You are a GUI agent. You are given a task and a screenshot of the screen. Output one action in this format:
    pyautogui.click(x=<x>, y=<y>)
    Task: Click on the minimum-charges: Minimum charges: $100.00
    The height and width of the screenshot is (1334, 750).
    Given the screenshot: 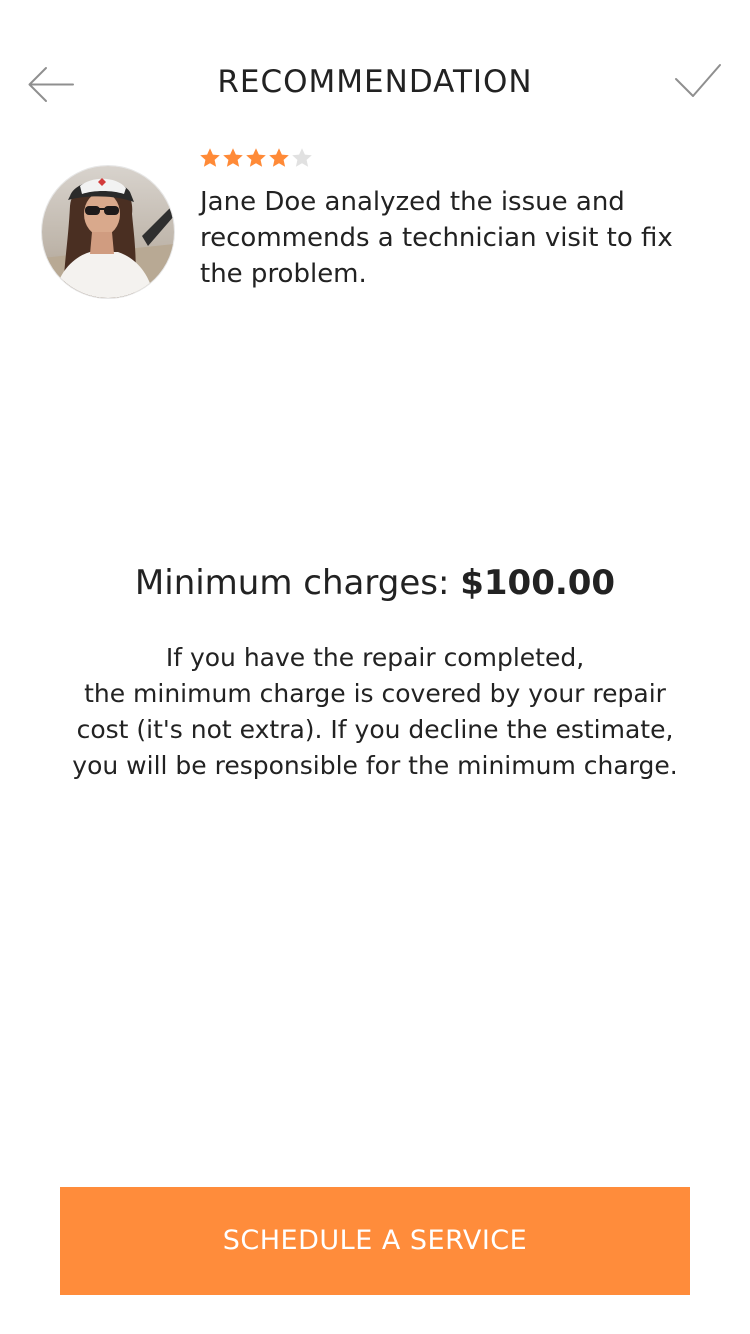 What is the action you would take?
    pyautogui.click(x=375, y=583)
    